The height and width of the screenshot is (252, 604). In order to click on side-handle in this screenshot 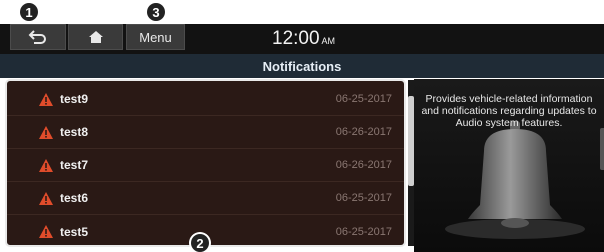, I will do `click(602, 149)`.